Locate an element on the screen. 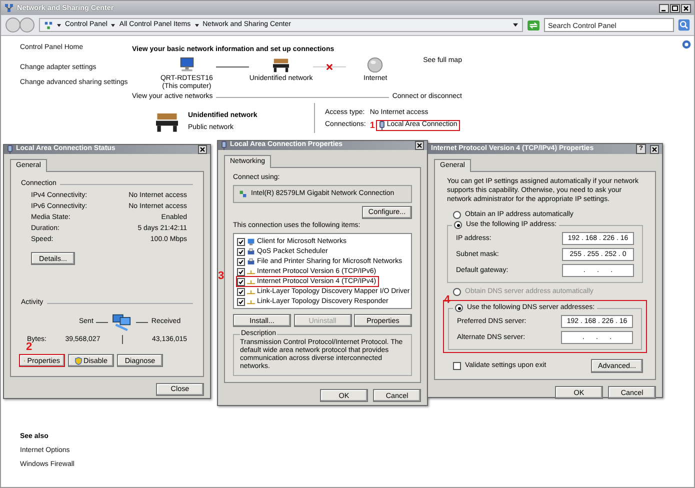 This screenshot has height=488, width=695. step-number: 2 is located at coordinates (29, 348).